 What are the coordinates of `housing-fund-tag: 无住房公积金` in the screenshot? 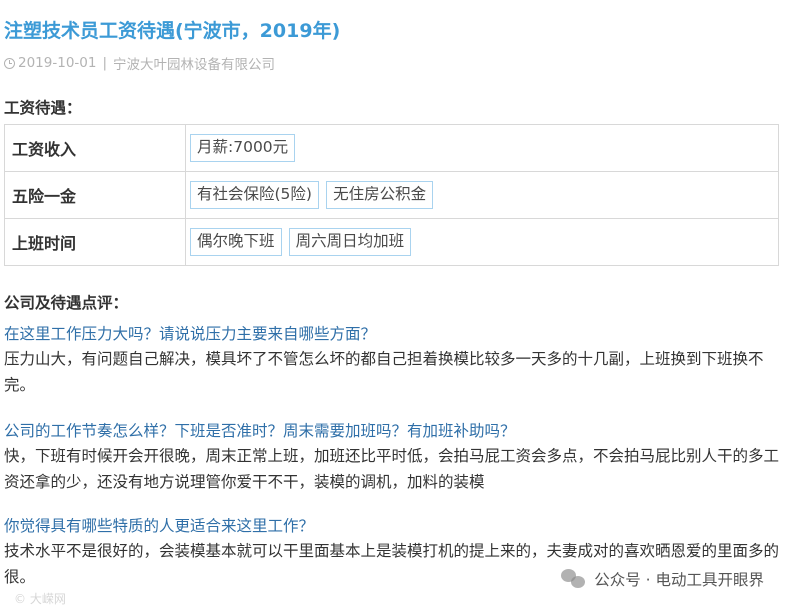 It's located at (380, 195).